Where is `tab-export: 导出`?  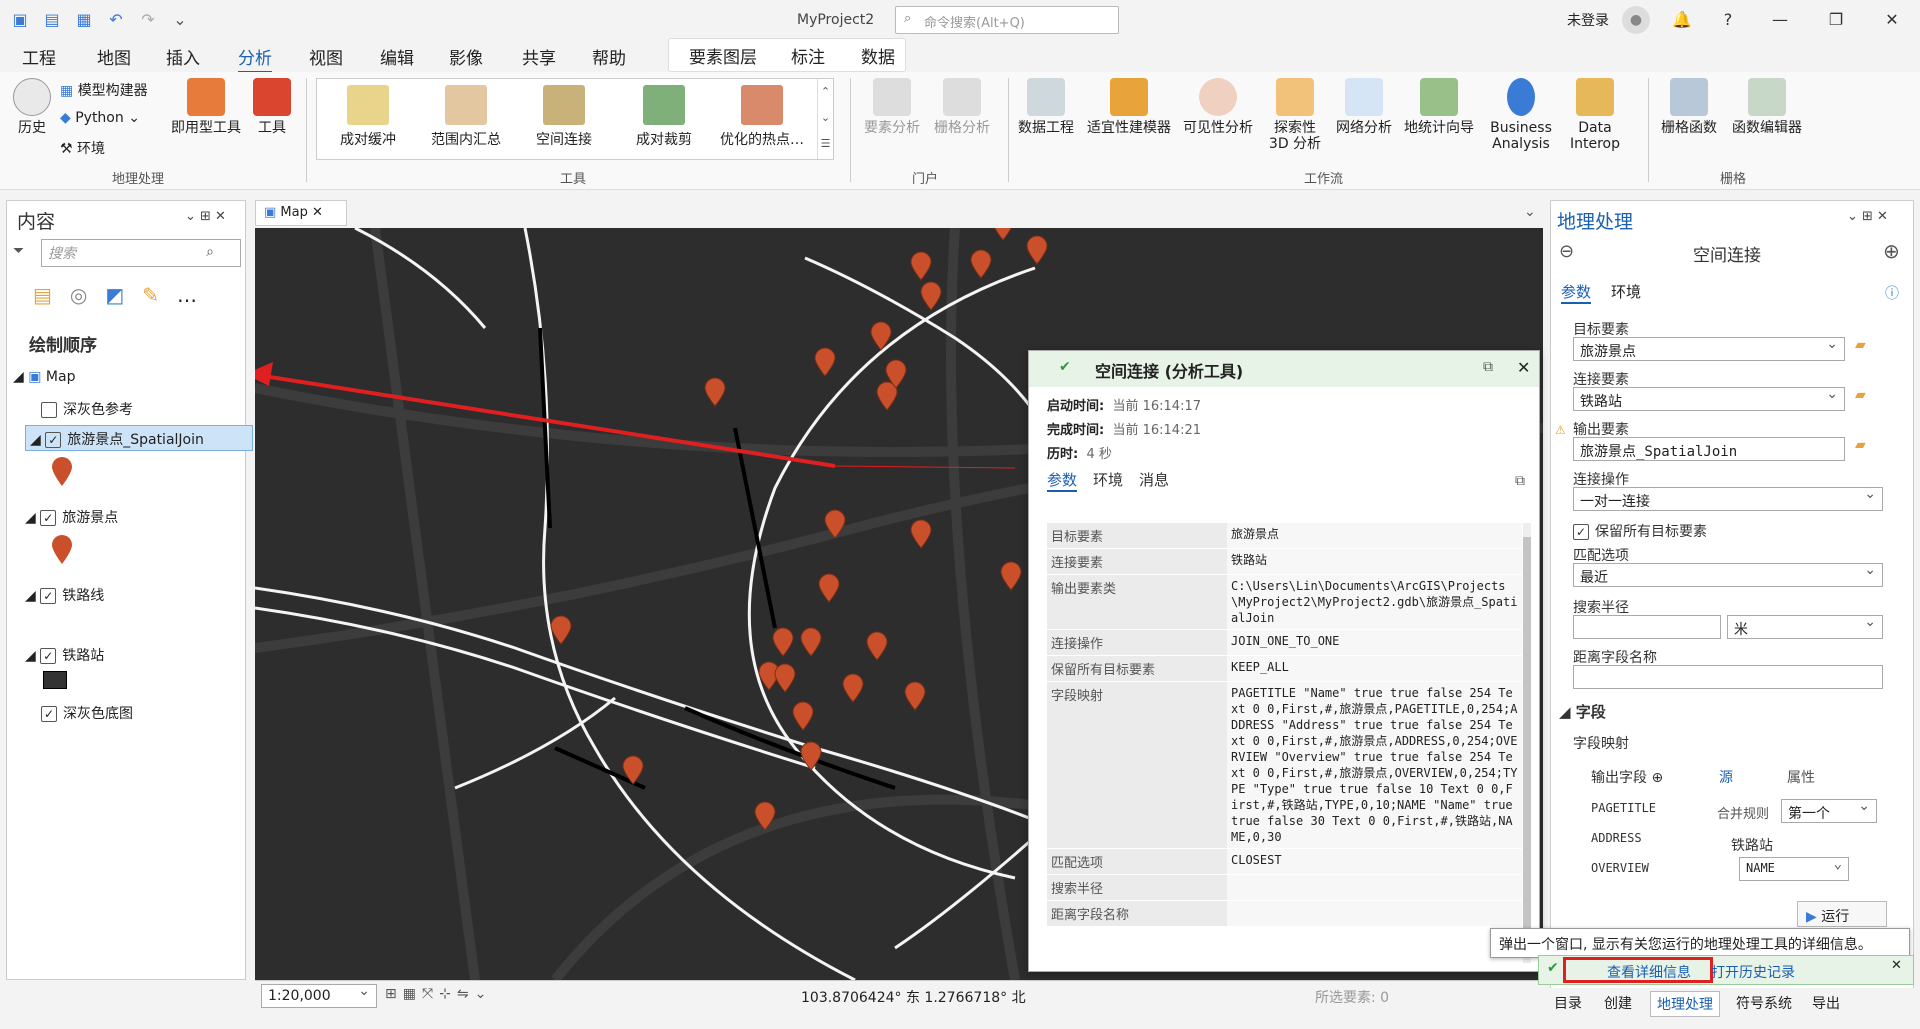 tab-export: 导出 is located at coordinates (1826, 1003).